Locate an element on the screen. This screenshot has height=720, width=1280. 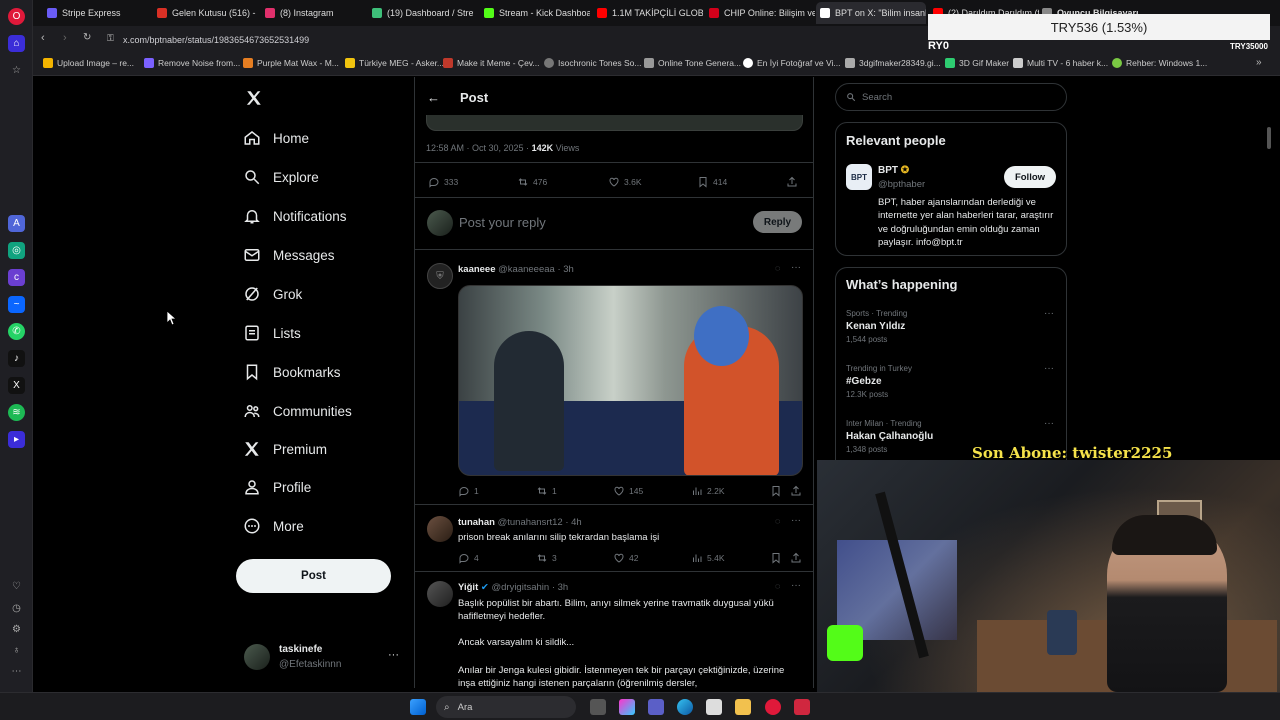
aria-icon: A is located at coordinates (16, 223).